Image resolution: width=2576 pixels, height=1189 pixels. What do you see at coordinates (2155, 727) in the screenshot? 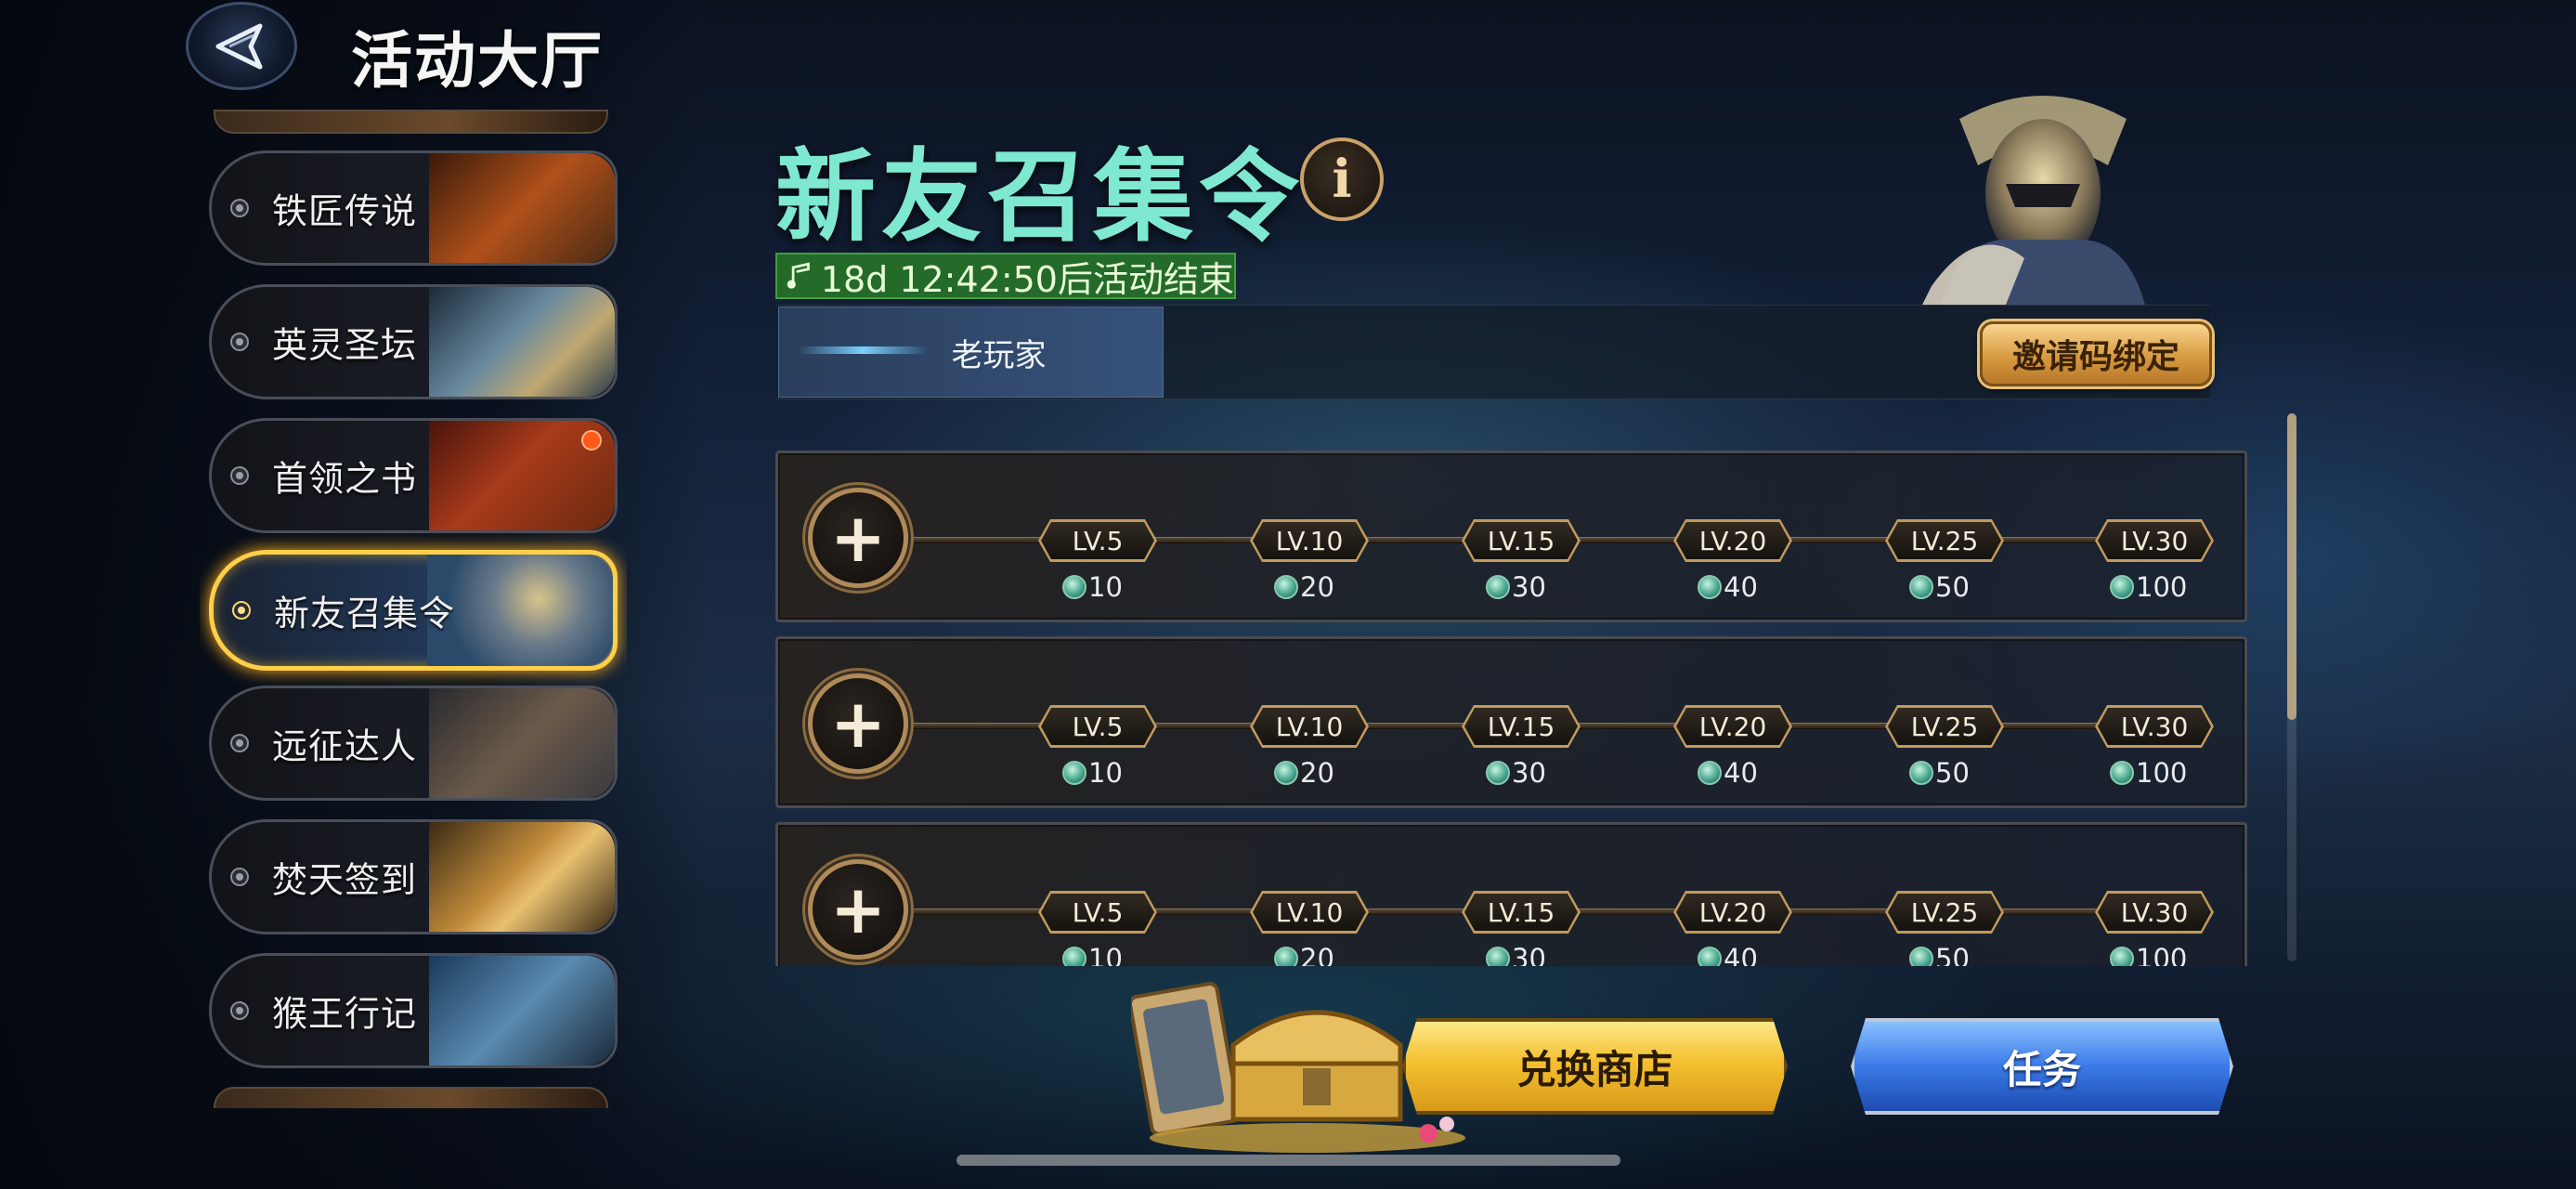
I see `level-badge: LV.30` at bounding box center [2155, 727].